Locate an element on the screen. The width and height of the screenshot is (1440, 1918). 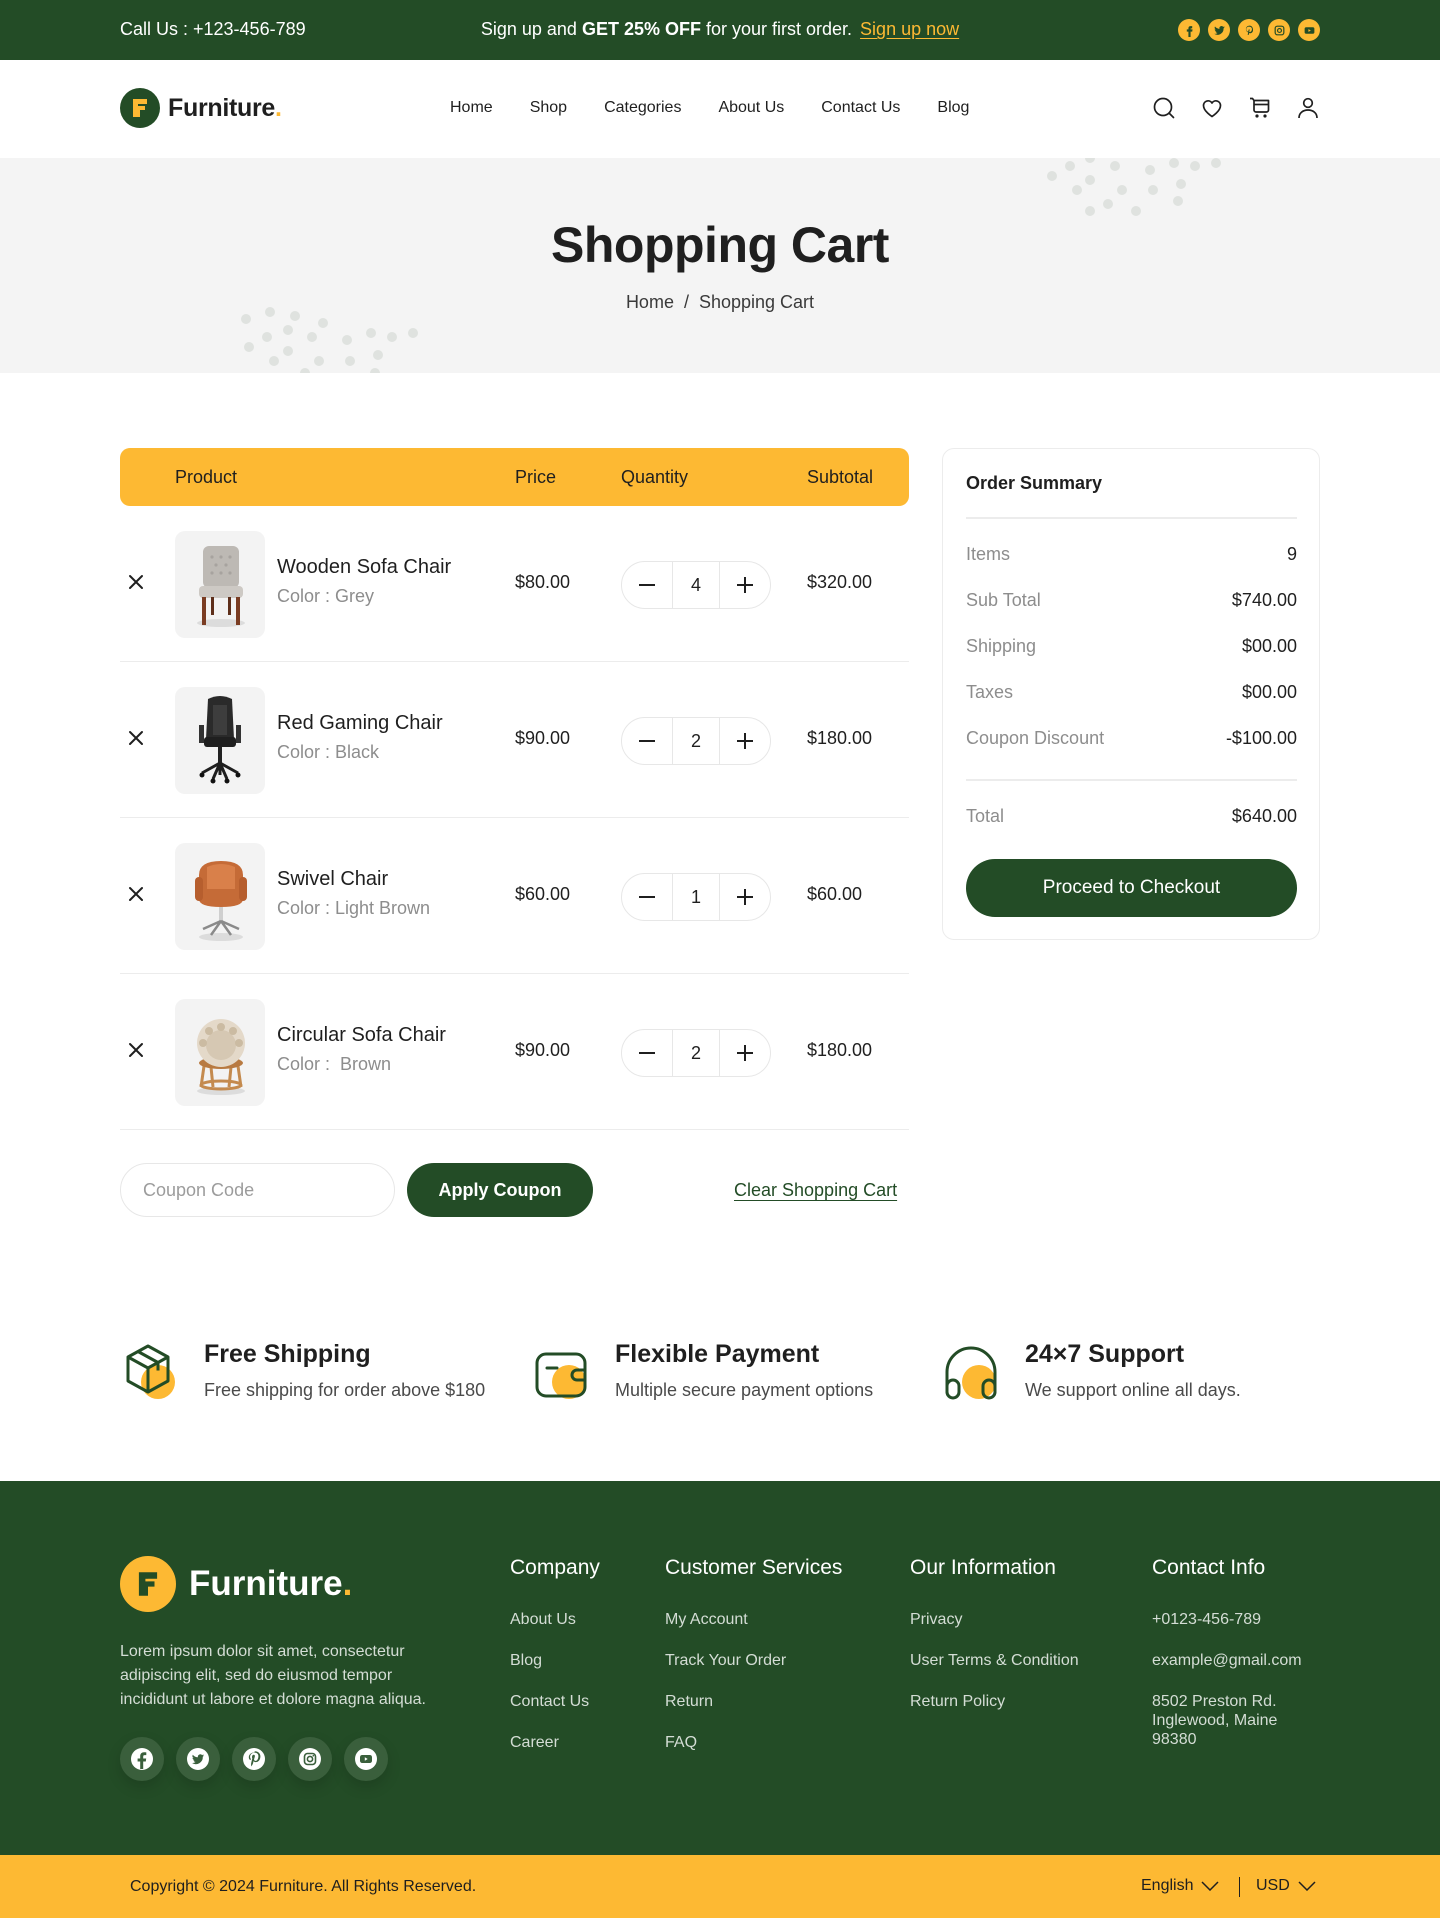
language-selector: English is located at coordinates (1180, 1886).